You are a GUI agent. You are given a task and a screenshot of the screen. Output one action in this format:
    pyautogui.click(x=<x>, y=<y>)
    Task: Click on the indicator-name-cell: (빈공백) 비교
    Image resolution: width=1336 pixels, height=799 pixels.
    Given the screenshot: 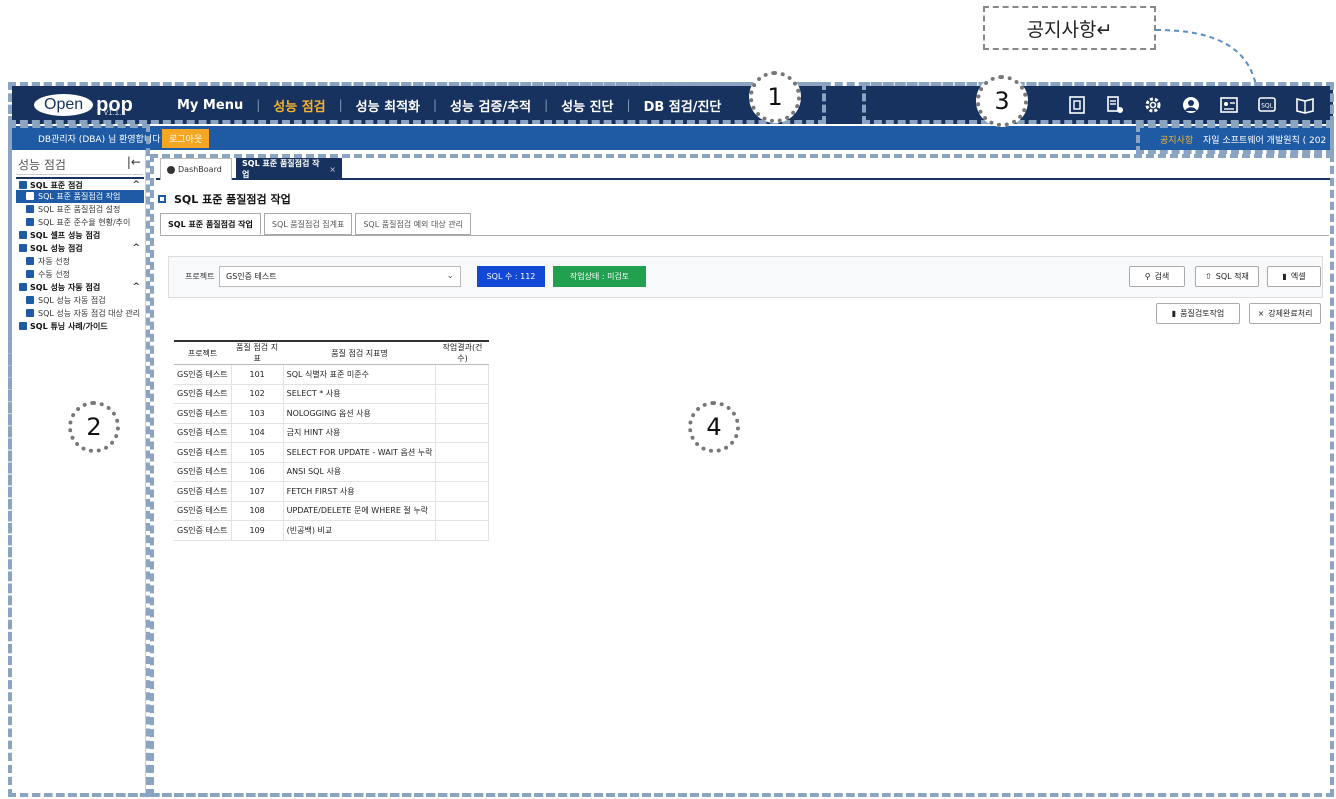 What is the action you would take?
    pyautogui.click(x=360, y=530)
    